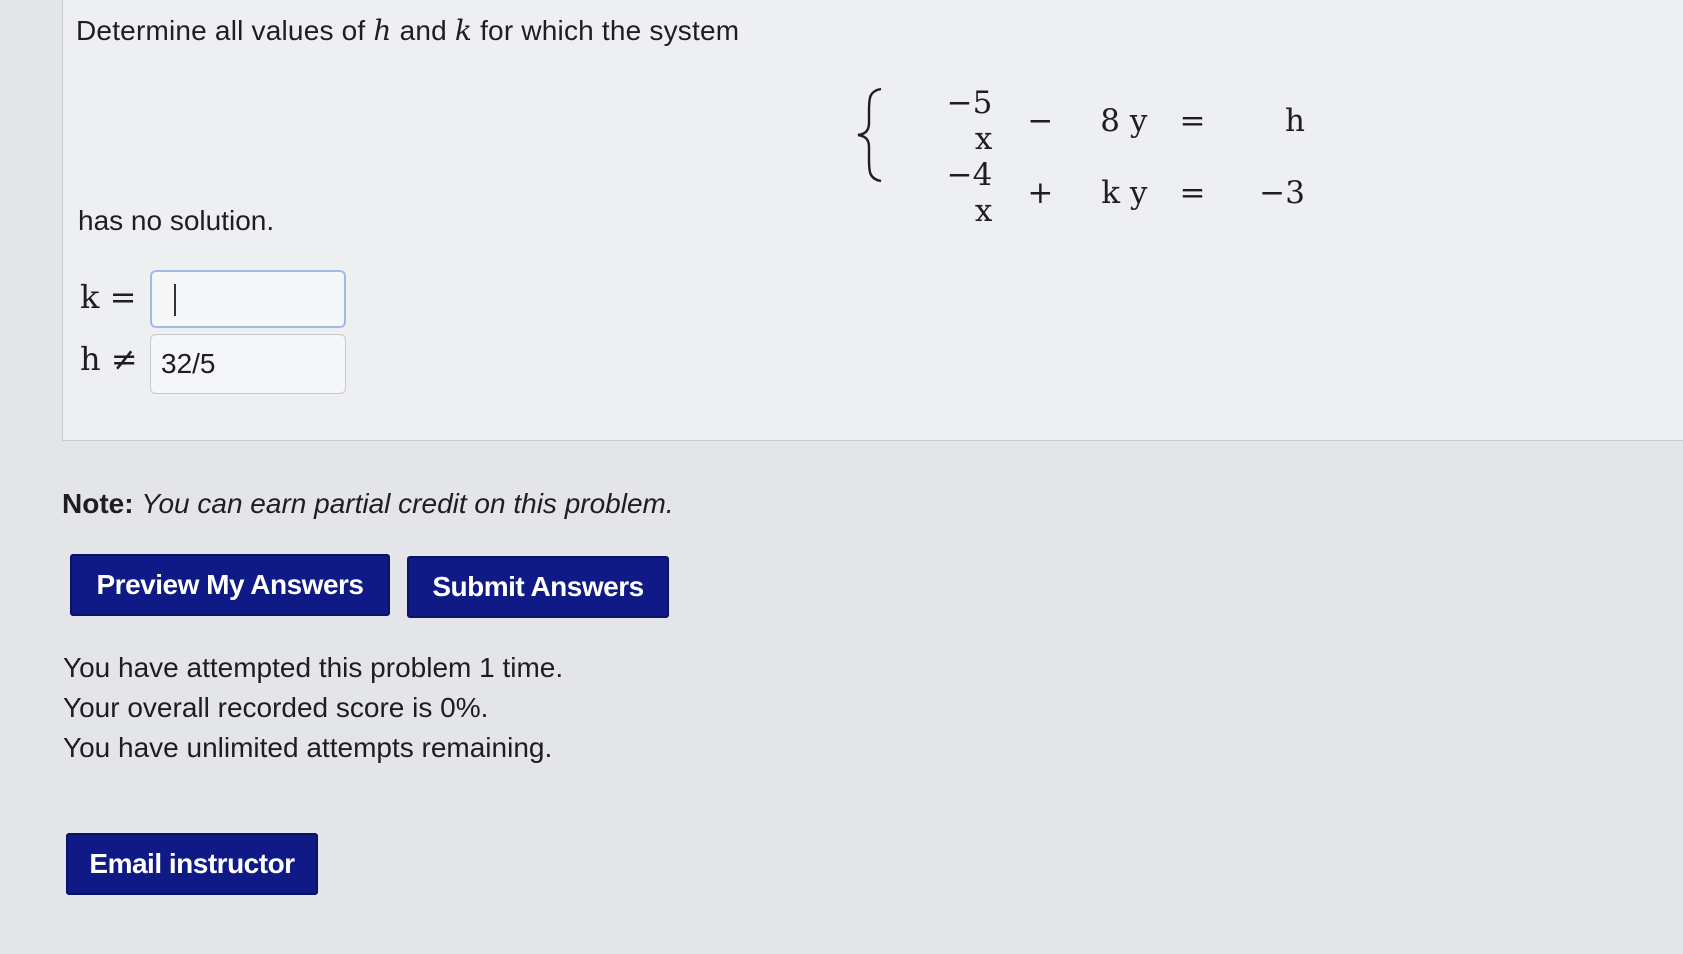 The height and width of the screenshot is (954, 1683). What do you see at coordinates (1192, 193) in the screenshot?
I see `eq2-equals: =` at bounding box center [1192, 193].